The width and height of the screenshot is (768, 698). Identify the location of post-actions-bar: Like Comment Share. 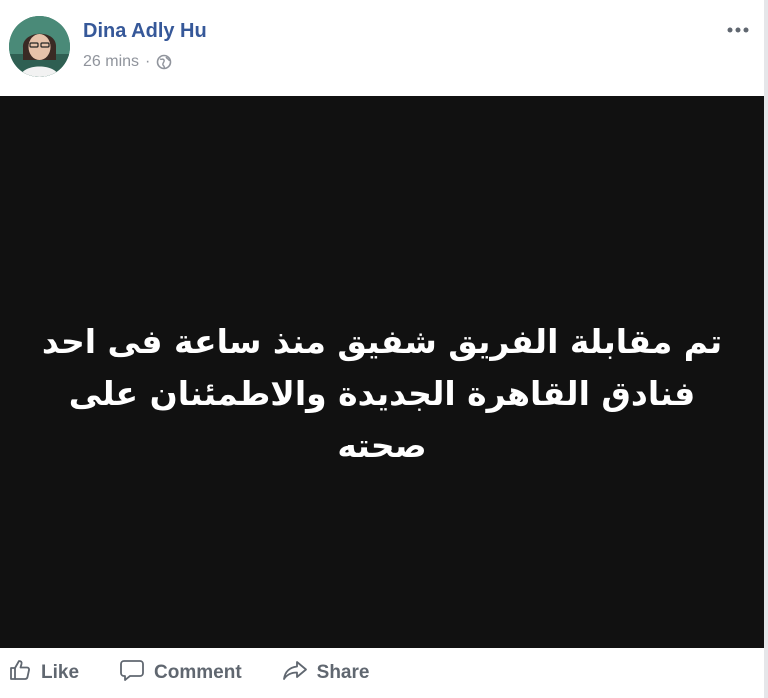
(382, 673).